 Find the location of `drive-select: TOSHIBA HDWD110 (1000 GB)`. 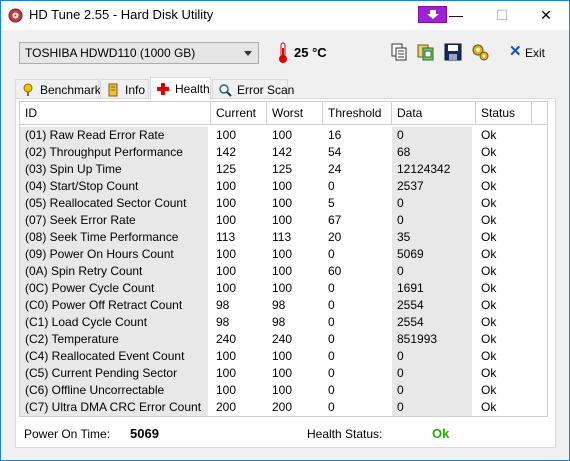

drive-select: TOSHIBA HDWD110 (1000 GB) is located at coordinates (139, 53).